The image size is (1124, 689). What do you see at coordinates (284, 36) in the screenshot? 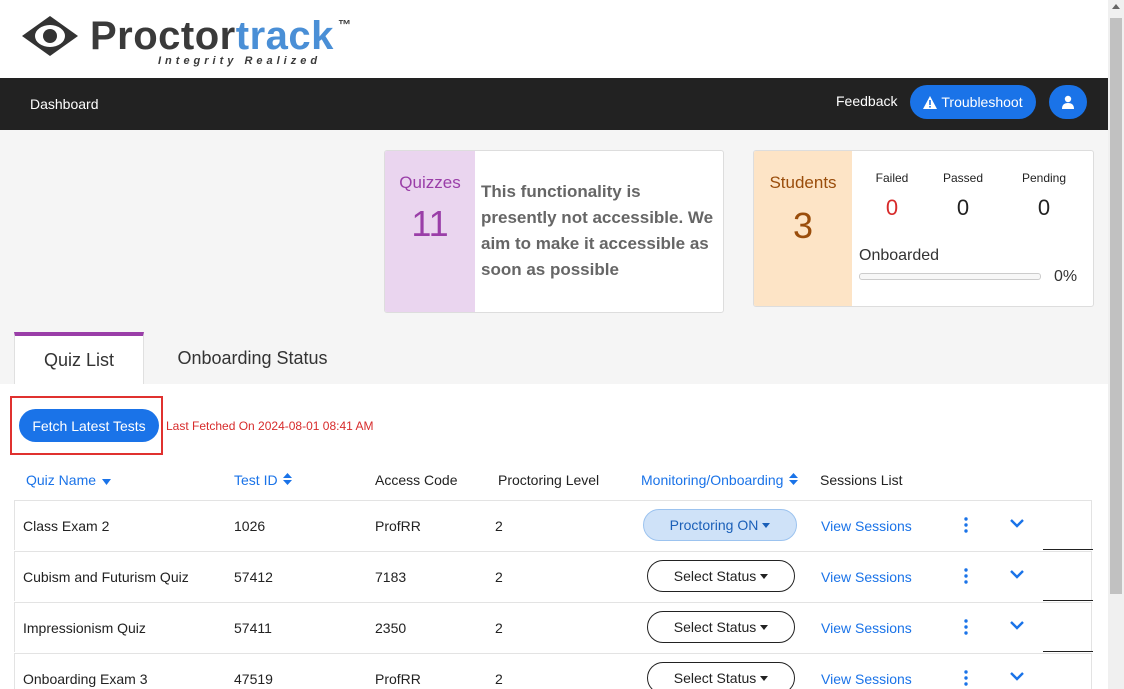
I see `brand-name-part2: track` at bounding box center [284, 36].